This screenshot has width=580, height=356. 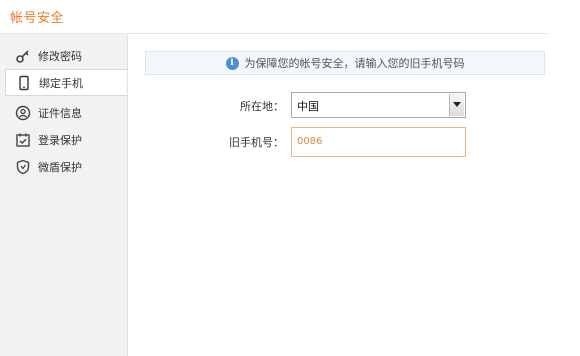 I want to click on page-title: 帐号安全, so click(x=37, y=18).